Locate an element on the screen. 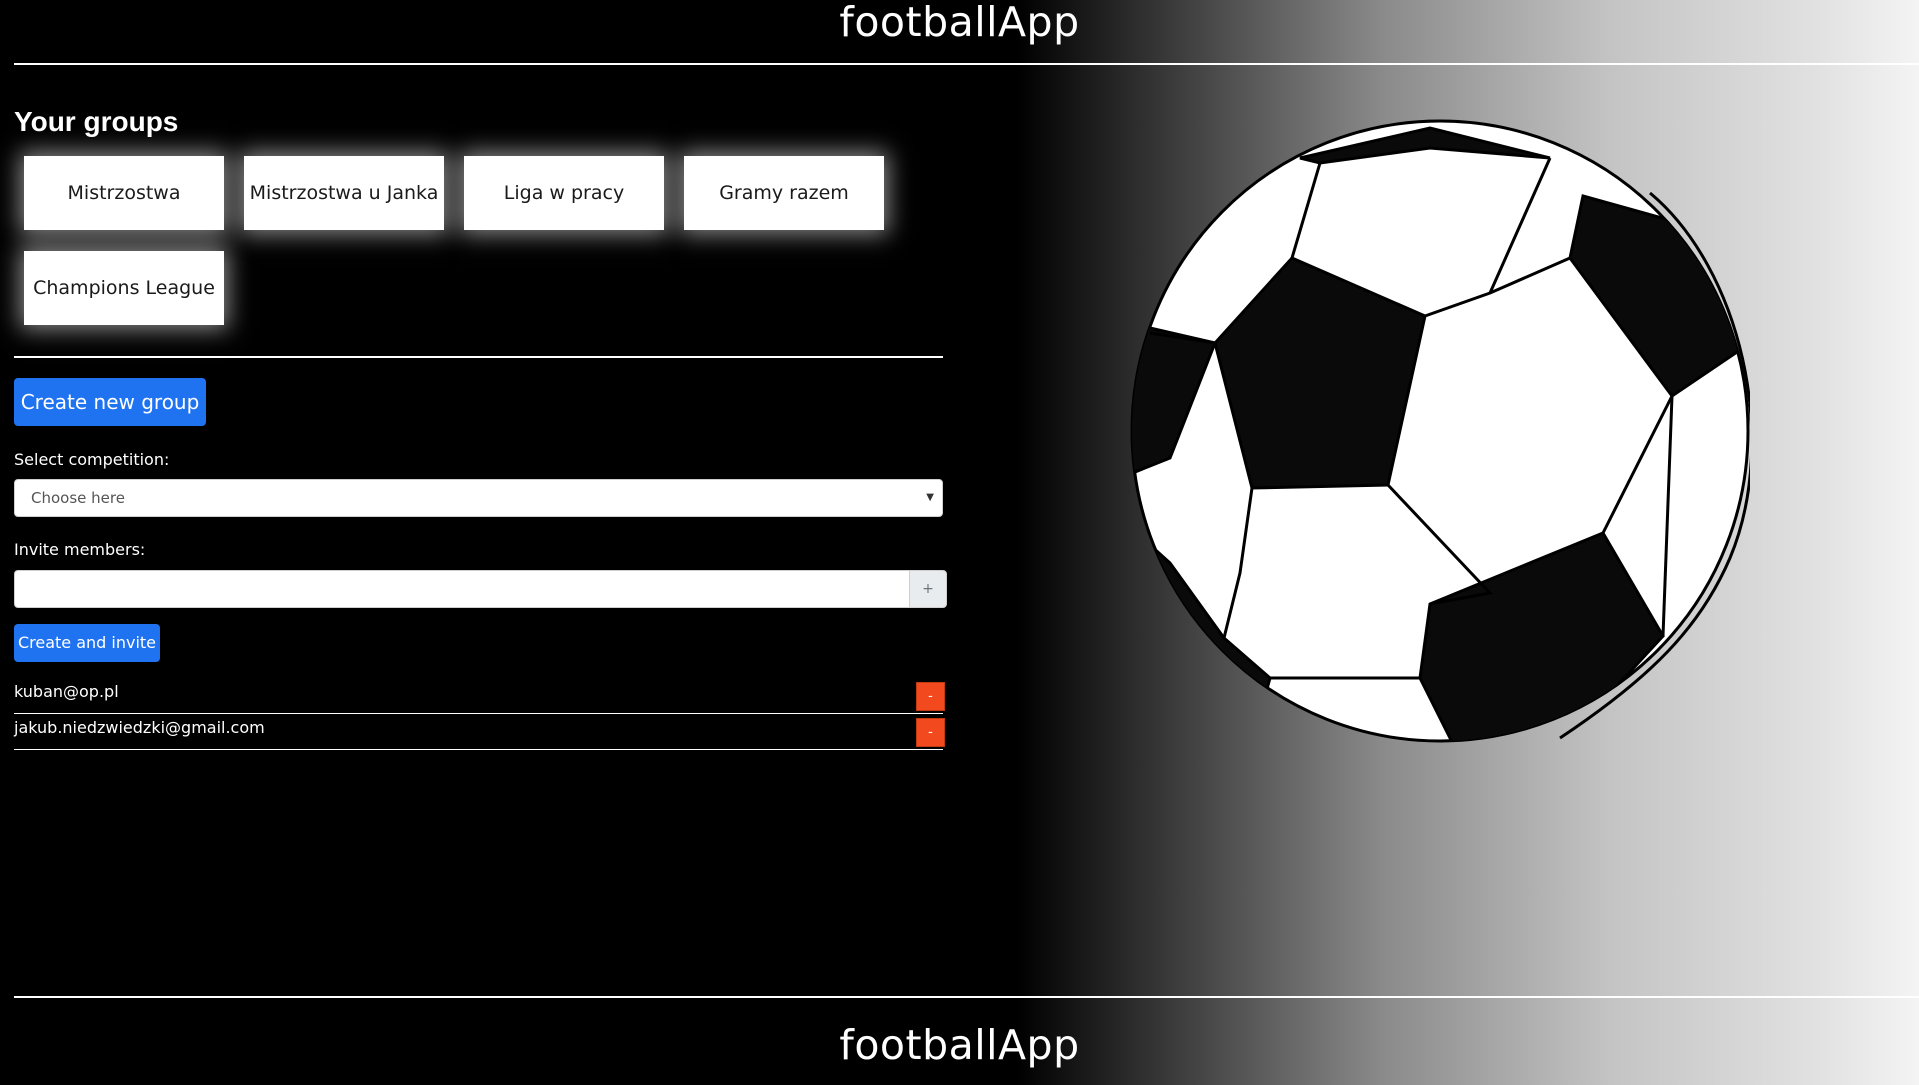  group-card-mistrzostwa-u-janka: Mistrzostwa u Janka is located at coordinates (344, 193).